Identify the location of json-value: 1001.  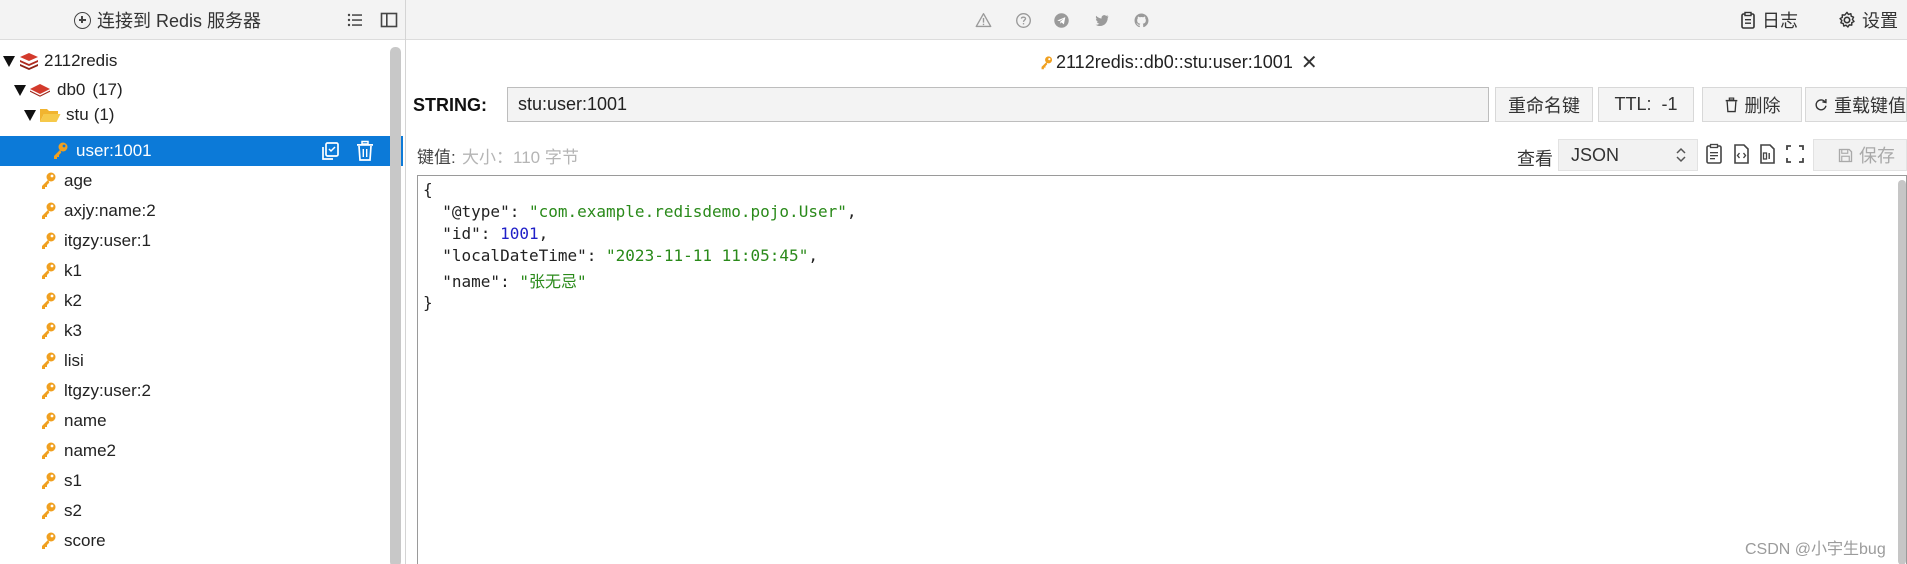
(519, 233).